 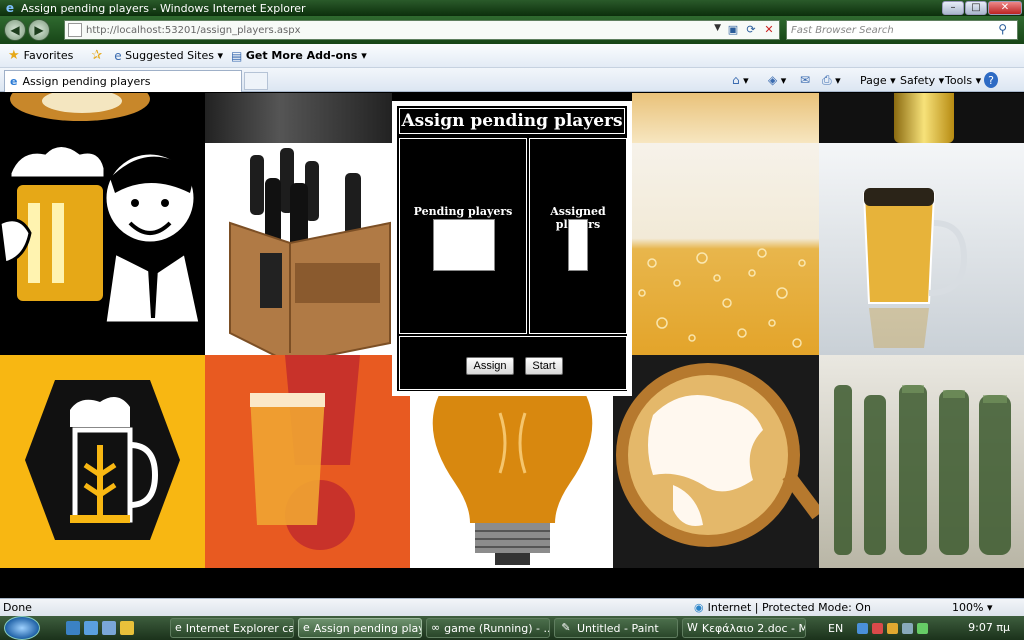 What do you see at coordinates (989, 627) in the screenshot?
I see `clock: 9:07 πμ` at bounding box center [989, 627].